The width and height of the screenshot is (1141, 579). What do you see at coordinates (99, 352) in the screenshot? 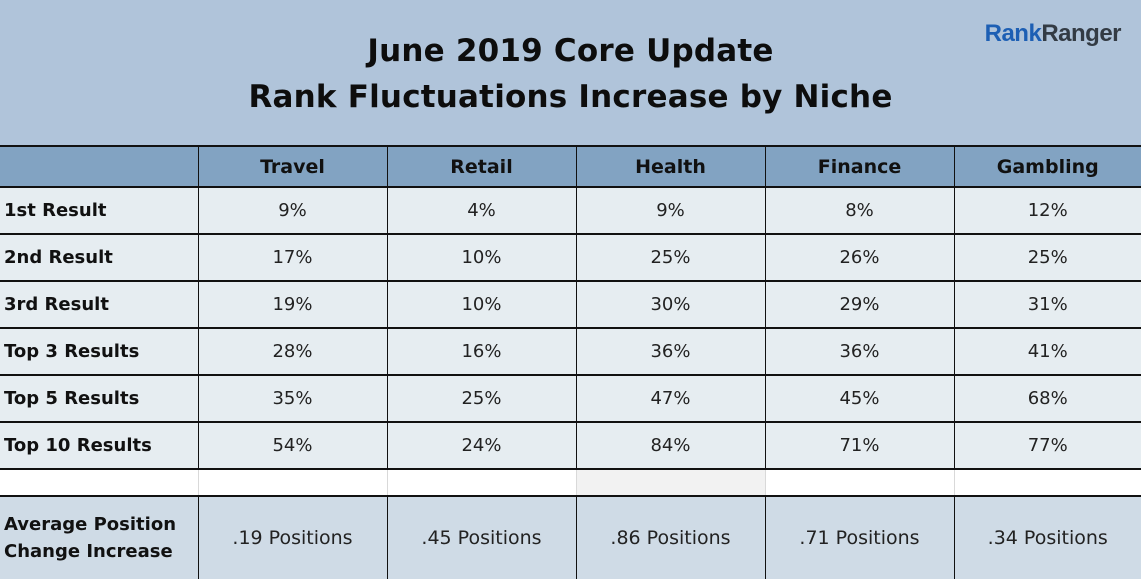
I see `row-label: Top 3 Results` at bounding box center [99, 352].